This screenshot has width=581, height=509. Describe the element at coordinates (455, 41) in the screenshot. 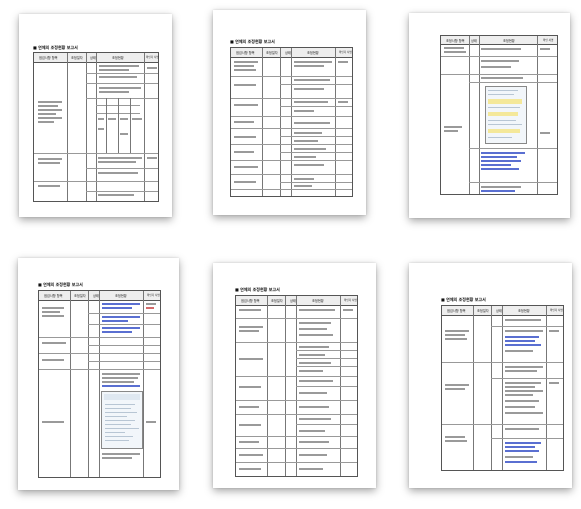

I see `header-item: 조정사항 항목` at that location.